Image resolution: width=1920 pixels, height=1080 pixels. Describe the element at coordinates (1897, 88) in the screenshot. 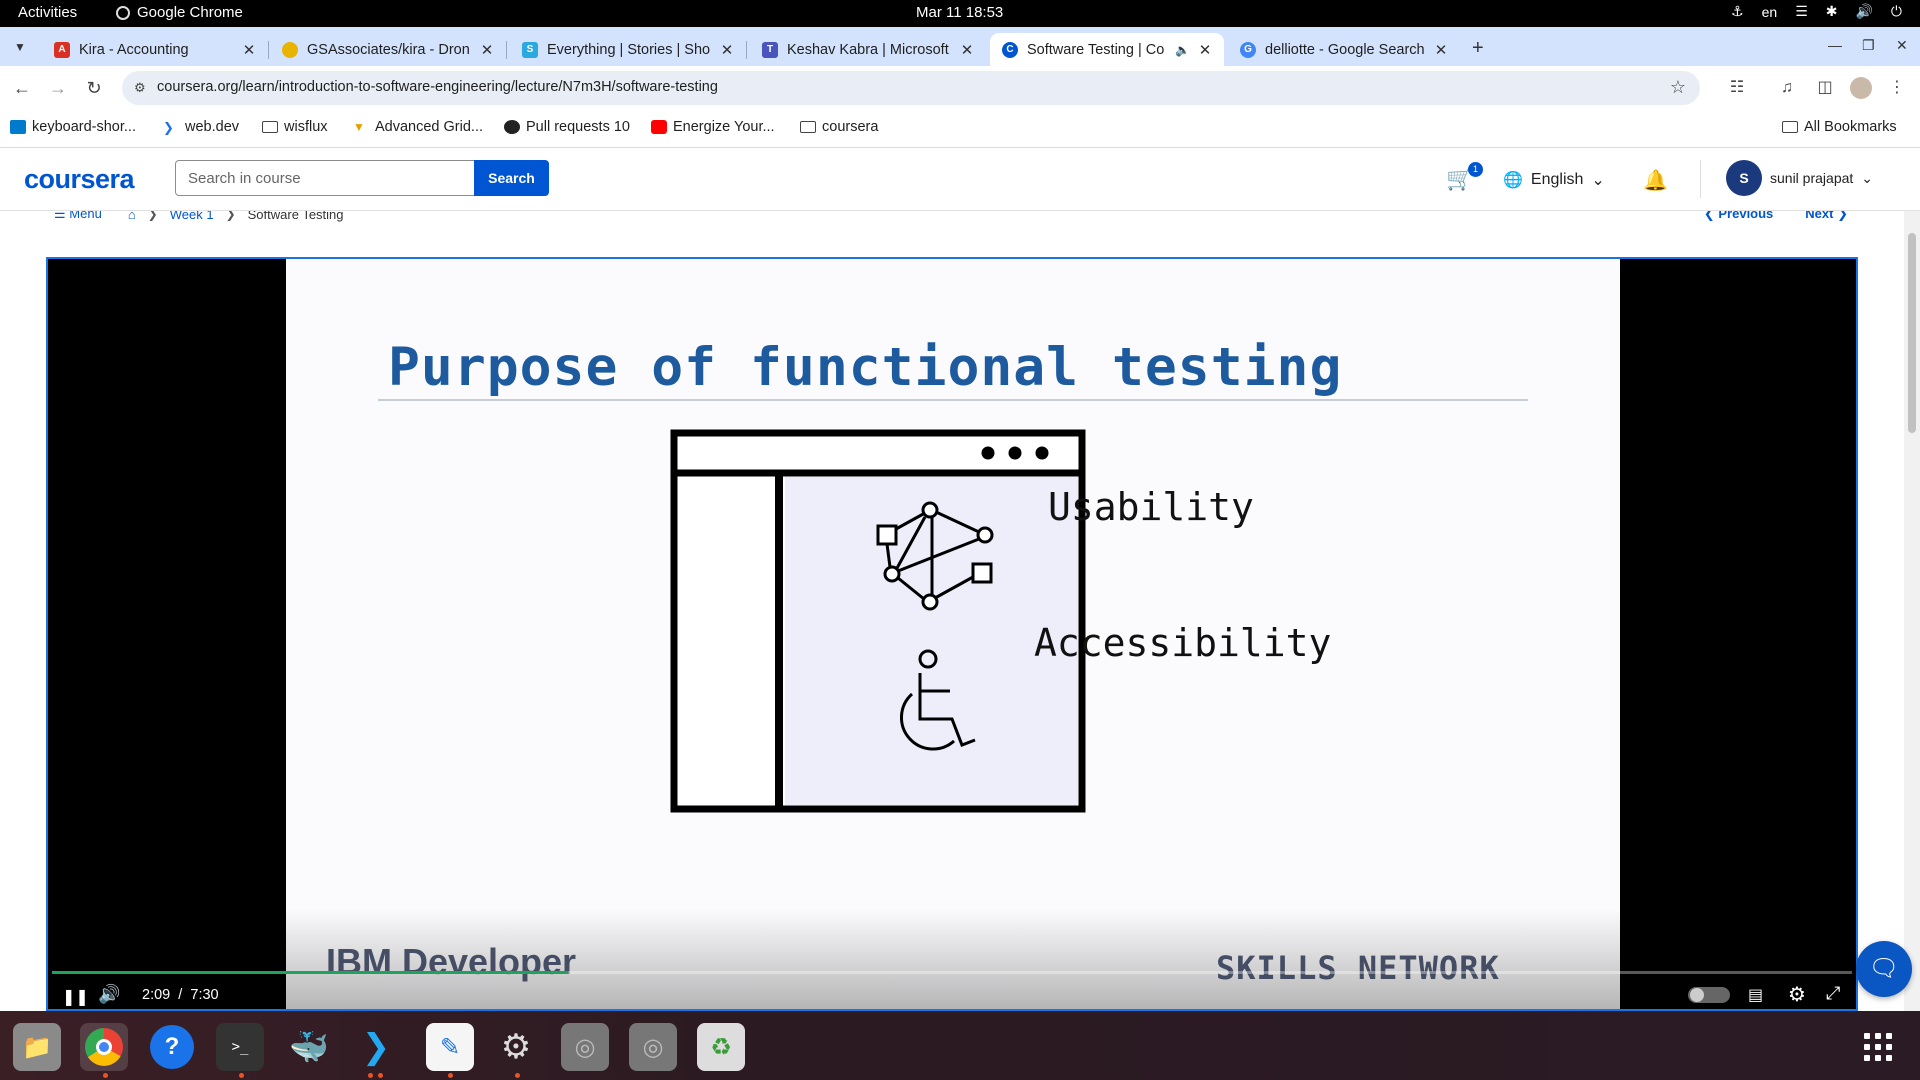

I see `more-menu-icon: ⋮` at that location.